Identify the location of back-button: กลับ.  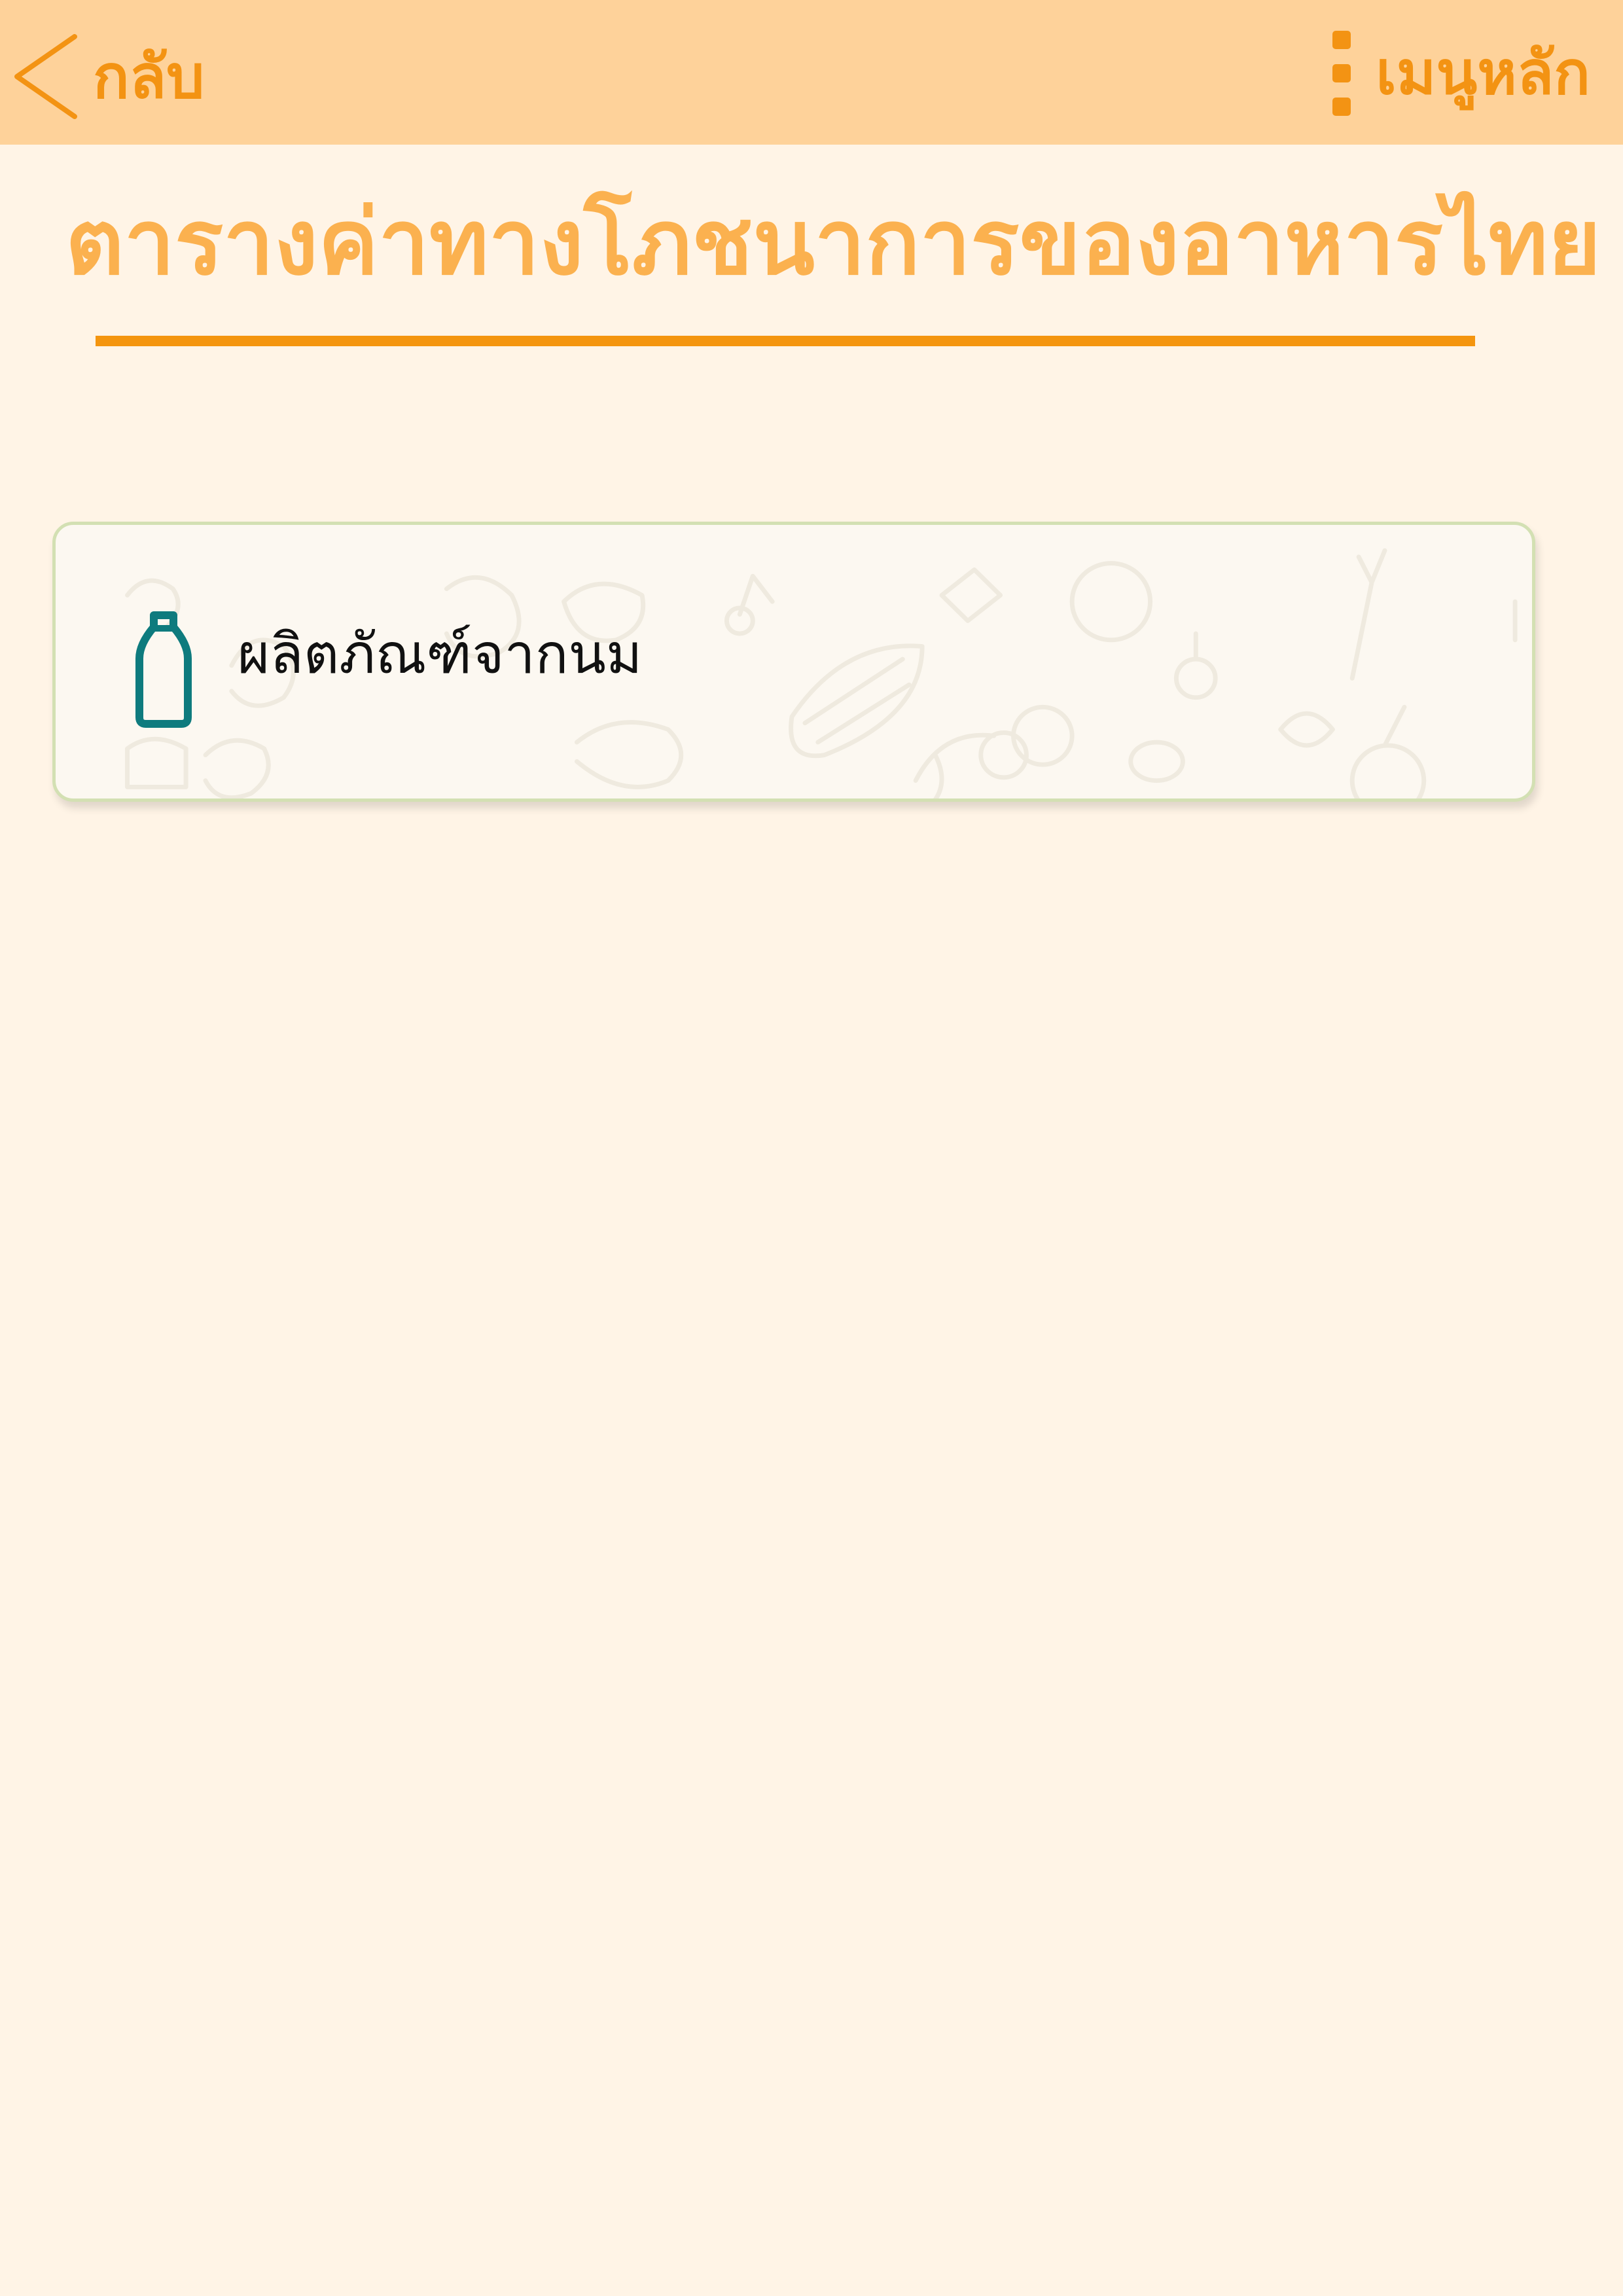
(106, 77).